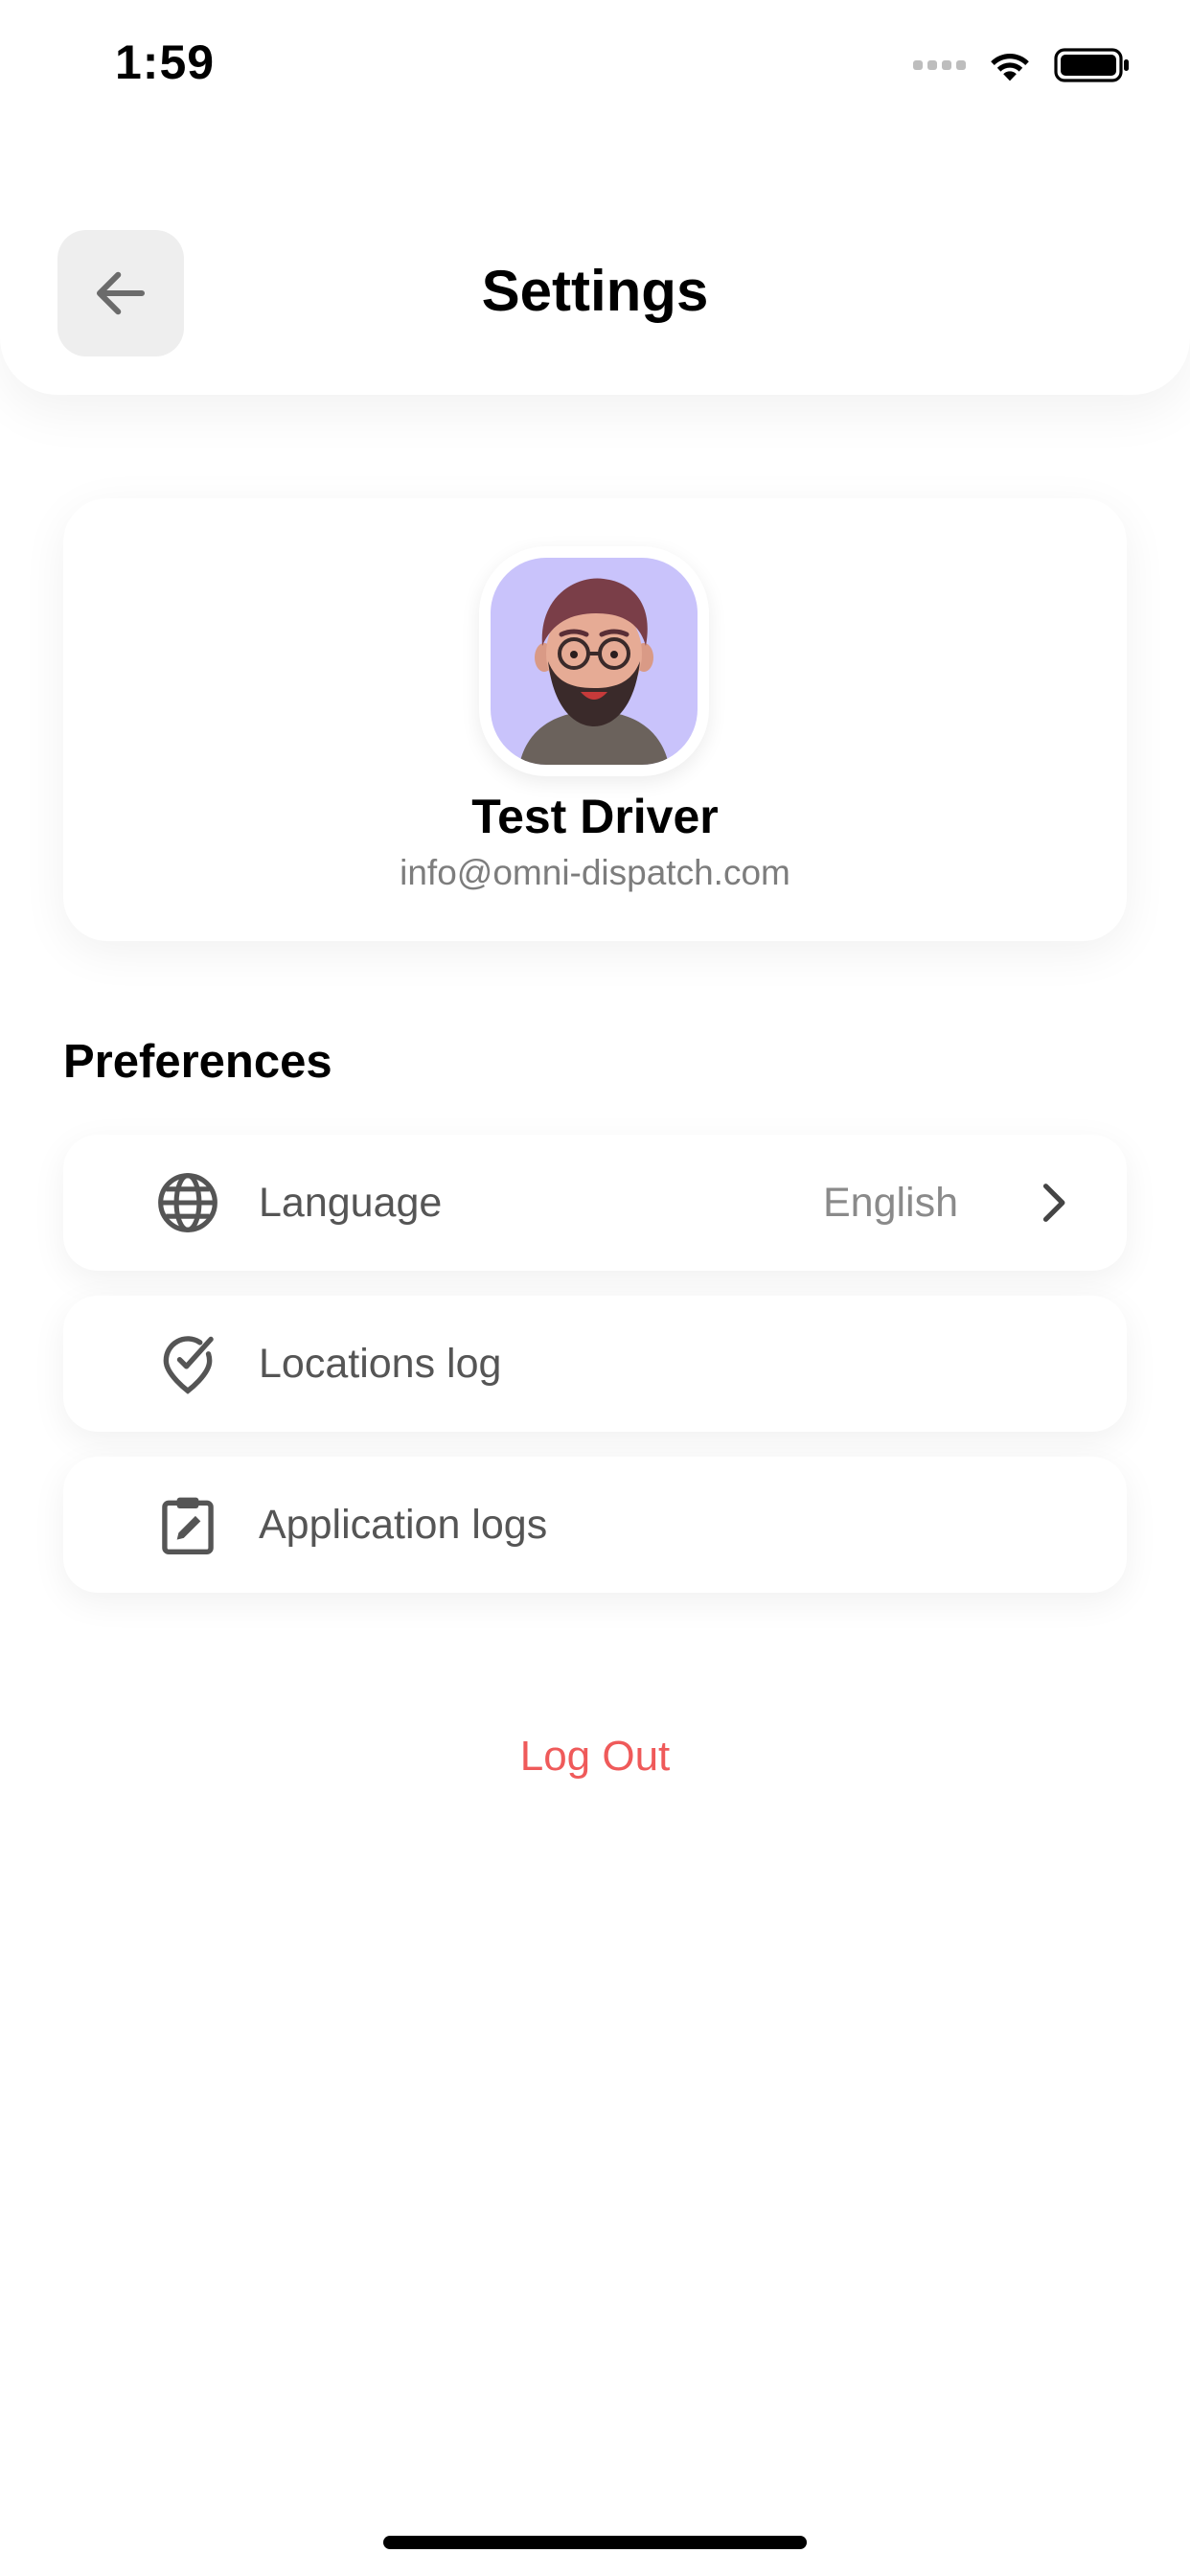  Describe the element at coordinates (595, 291) in the screenshot. I see `page-title: Settings` at that location.